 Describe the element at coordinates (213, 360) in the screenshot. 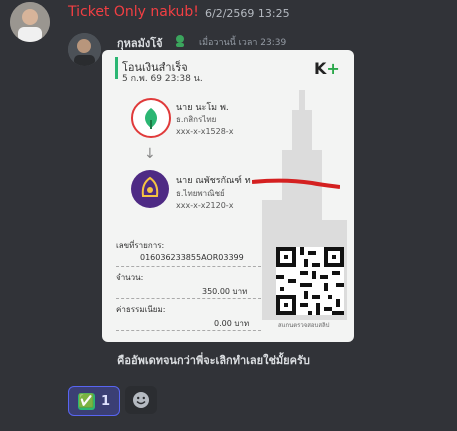

I see `message-text: คืออัพเดทจนกว่าพี่จะเลิกทำเลยใช่มั้ยครับ` at that location.